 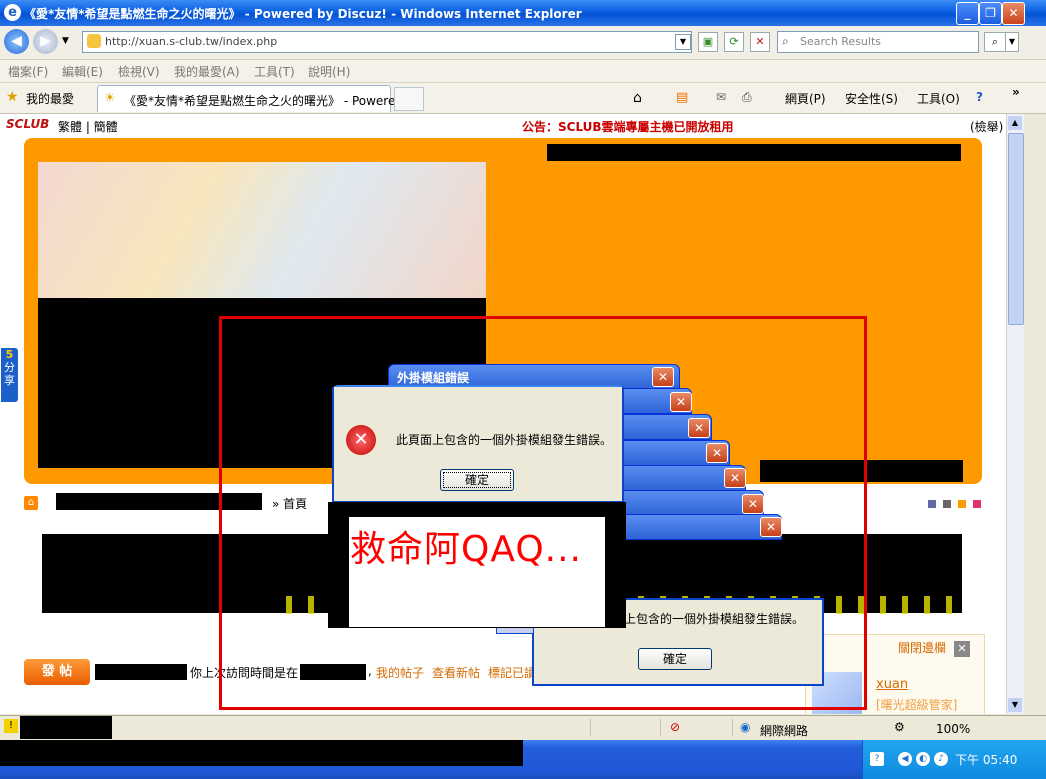 I want to click on feeds-icon: ▤, so click(x=682, y=97).